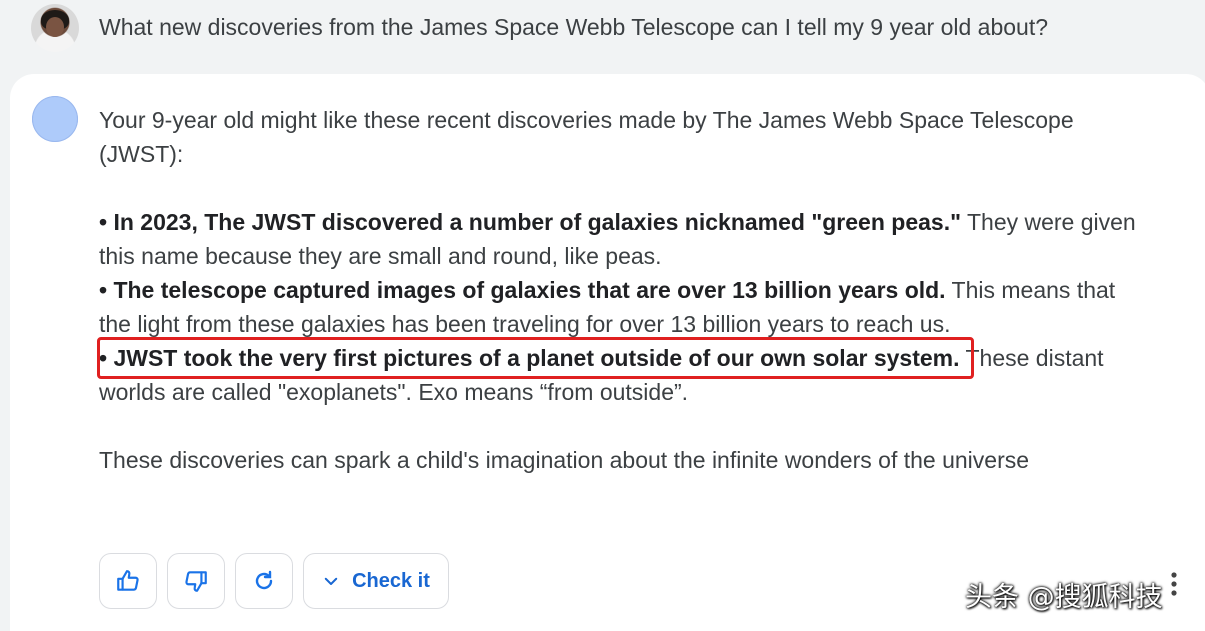  What do you see at coordinates (1064, 597) in the screenshot?
I see `watermark: 头条 @搜狐科技` at bounding box center [1064, 597].